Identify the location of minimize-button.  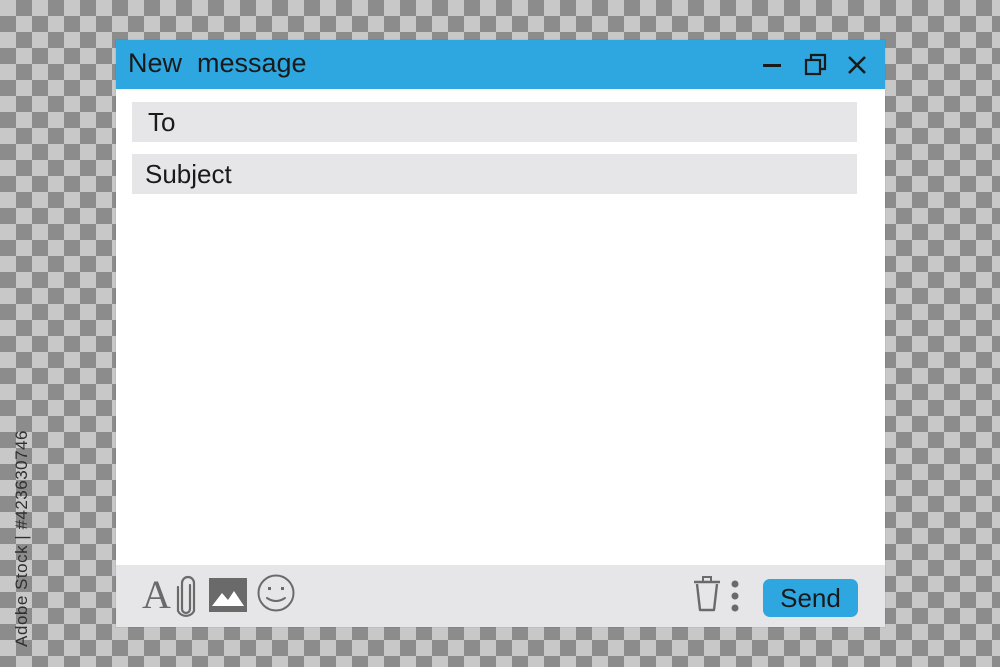
(772, 65).